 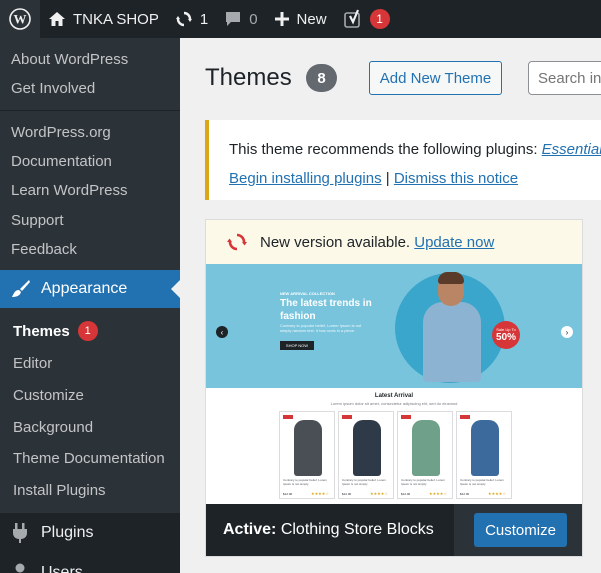 What do you see at coordinates (69, 59) in the screenshot?
I see `sidebar-item-about-wordpress: About WordPress` at bounding box center [69, 59].